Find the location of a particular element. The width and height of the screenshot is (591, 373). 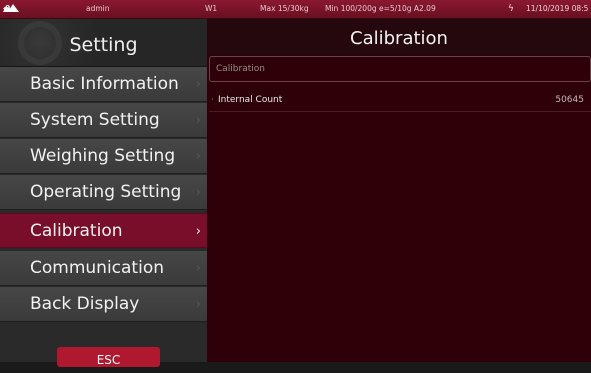

row-value: 50645 is located at coordinates (569, 100).